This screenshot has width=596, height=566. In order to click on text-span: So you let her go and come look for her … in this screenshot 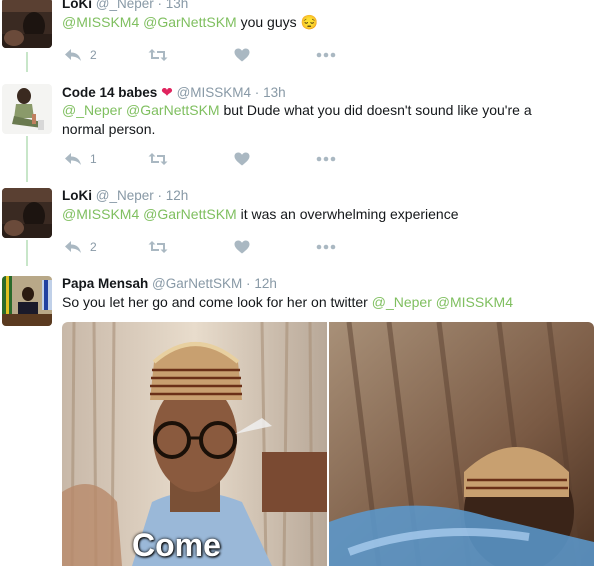, I will do `click(217, 302)`.